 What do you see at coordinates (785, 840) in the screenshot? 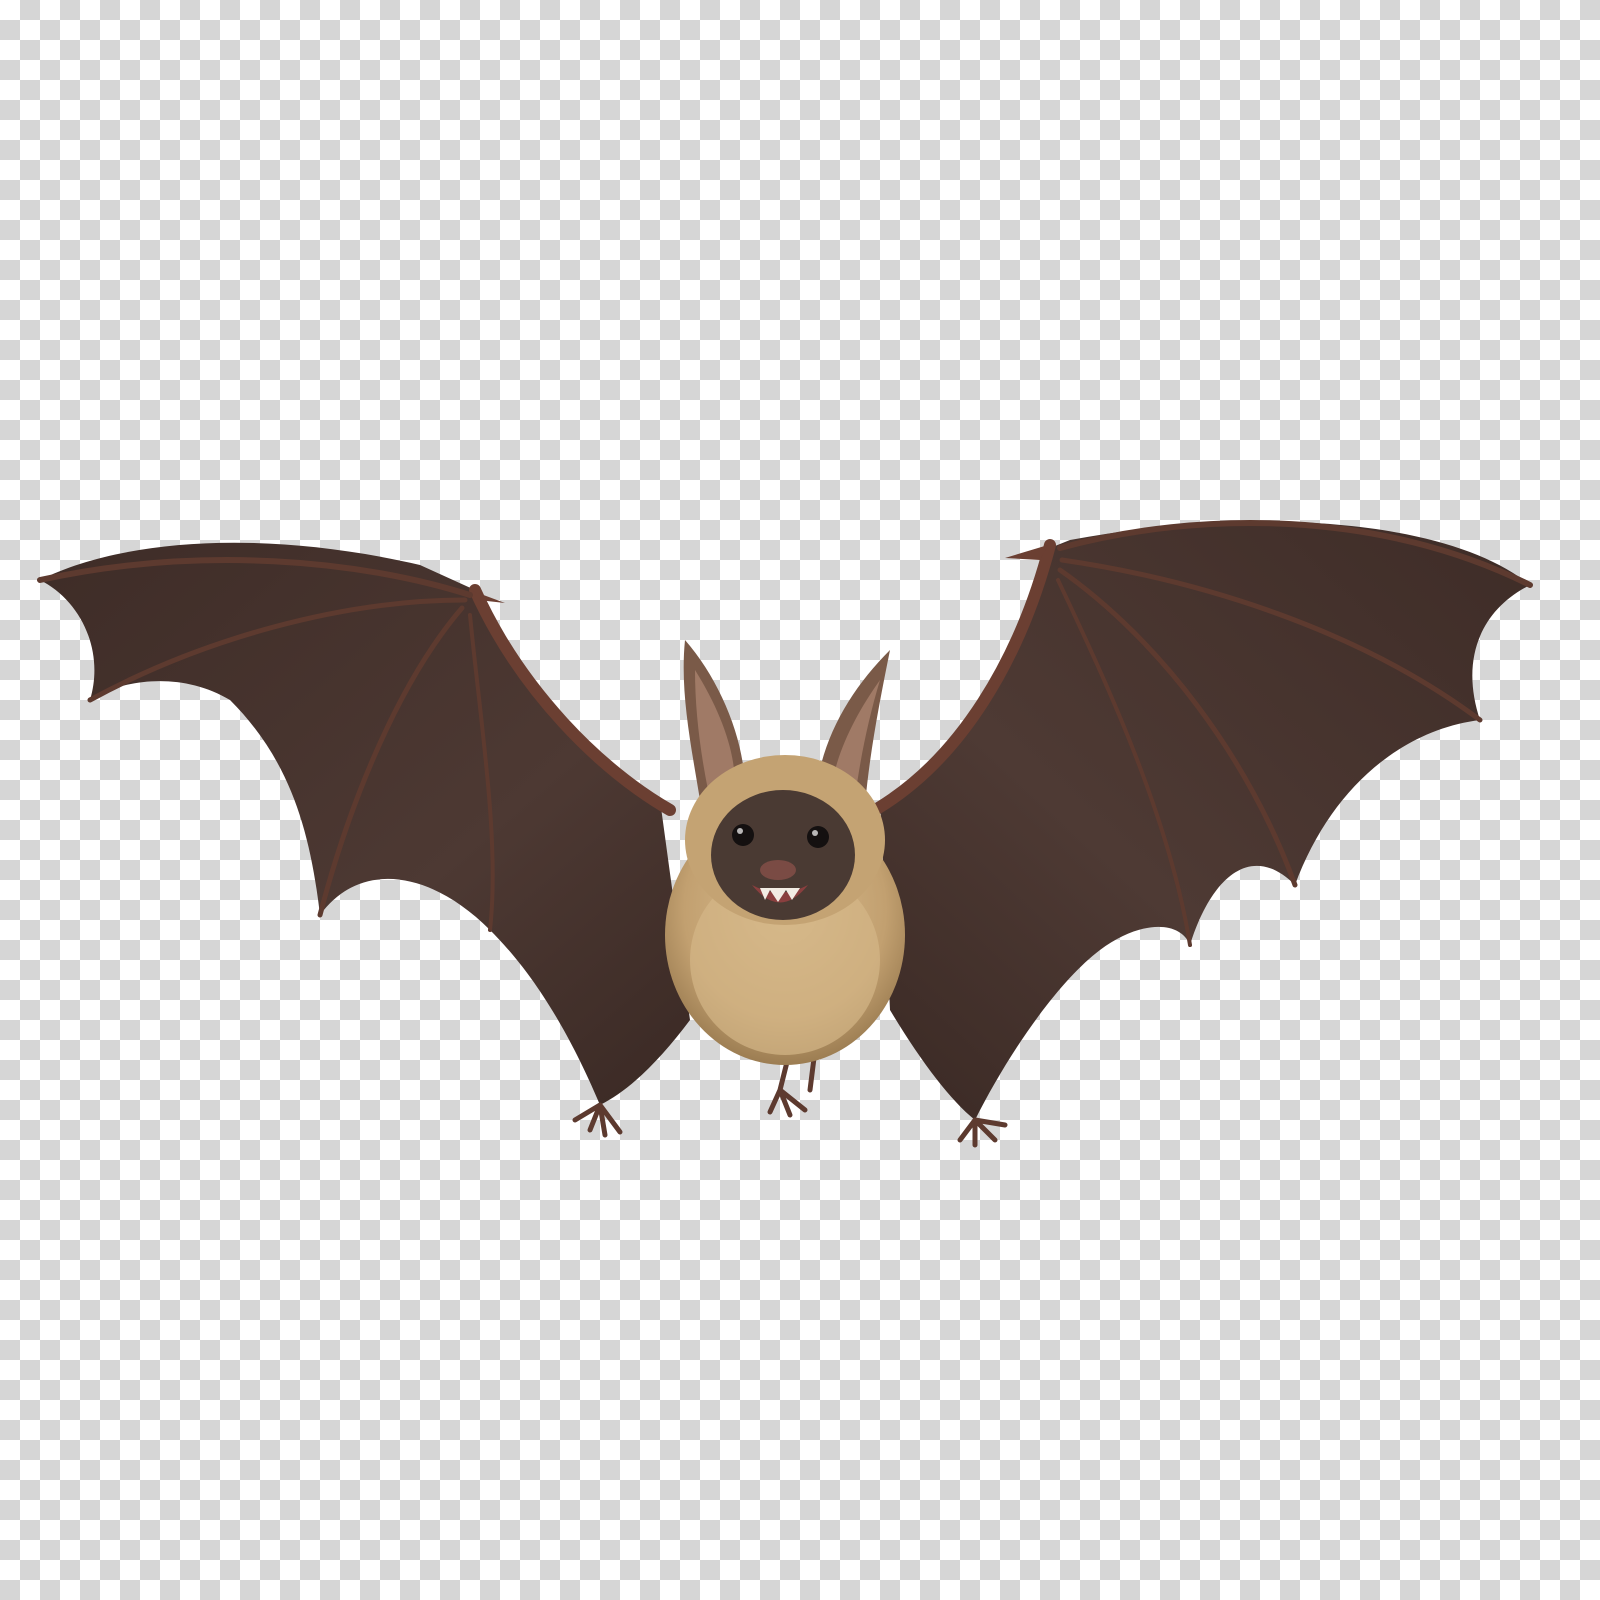
I see `bat-head` at bounding box center [785, 840].